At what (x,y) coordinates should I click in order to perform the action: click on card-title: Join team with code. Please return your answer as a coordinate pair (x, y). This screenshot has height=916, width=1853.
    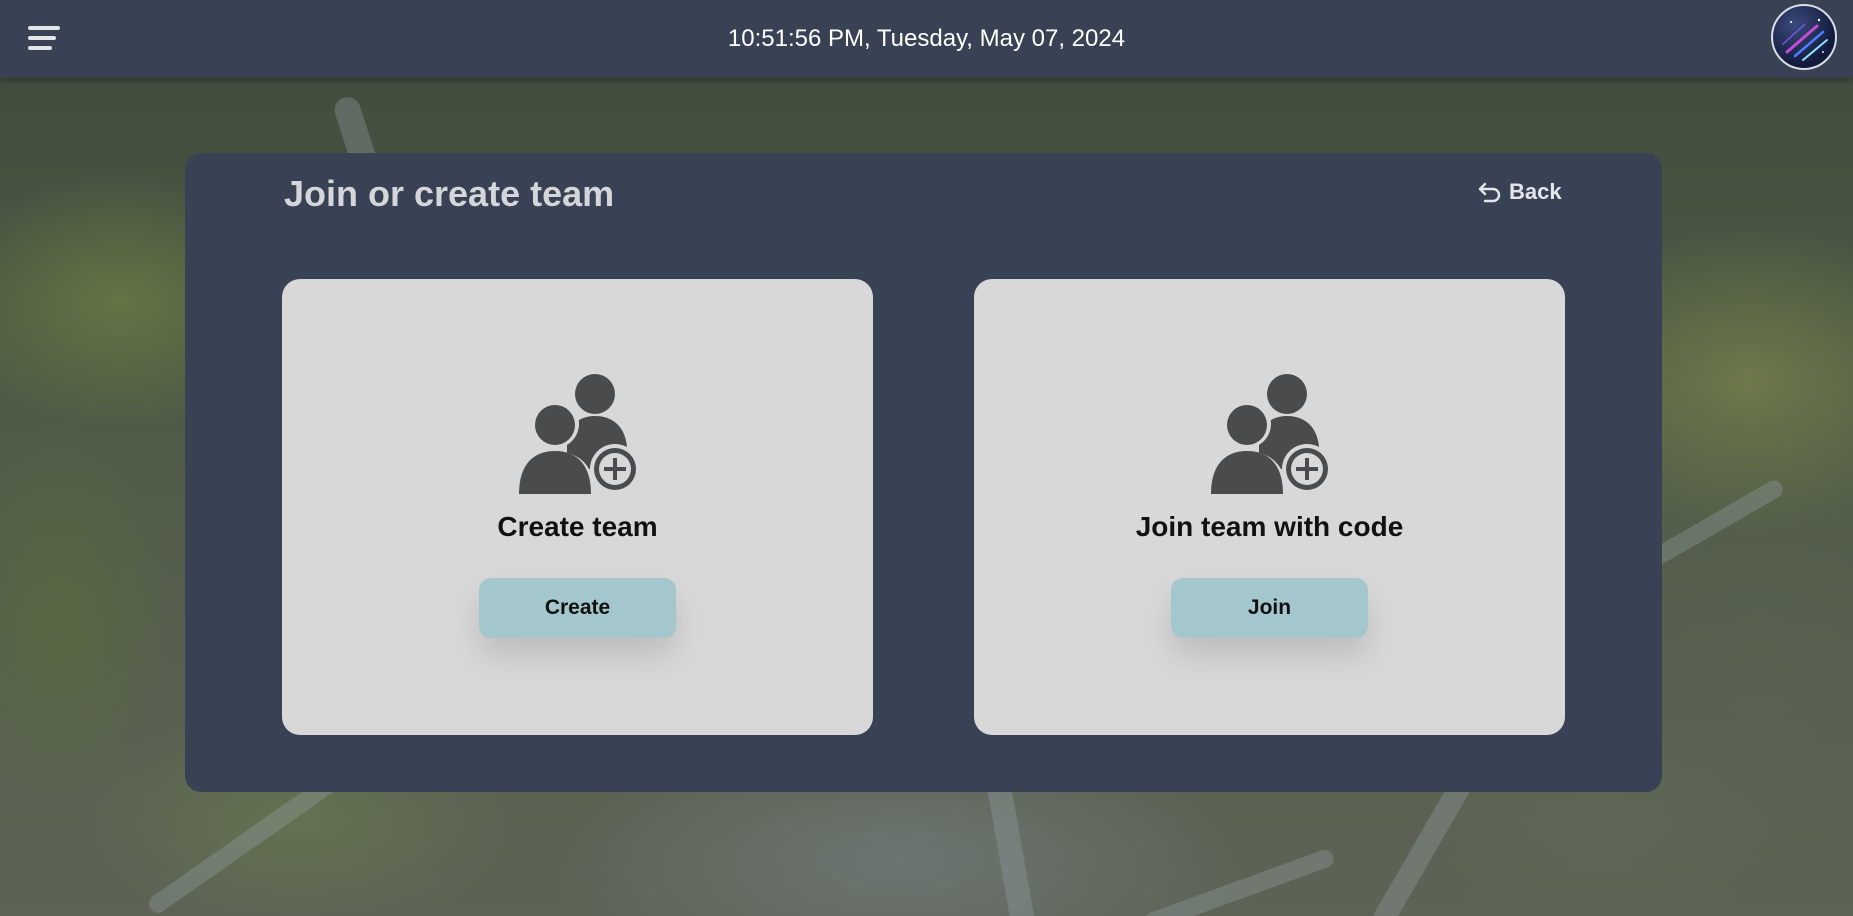
    Looking at the image, I should click on (1269, 526).